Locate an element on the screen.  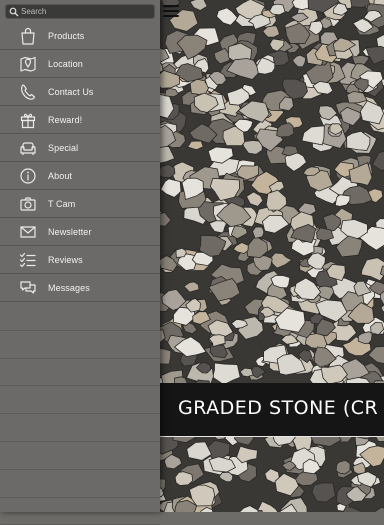
menu-item-label: Messages is located at coordinates (69, 288).